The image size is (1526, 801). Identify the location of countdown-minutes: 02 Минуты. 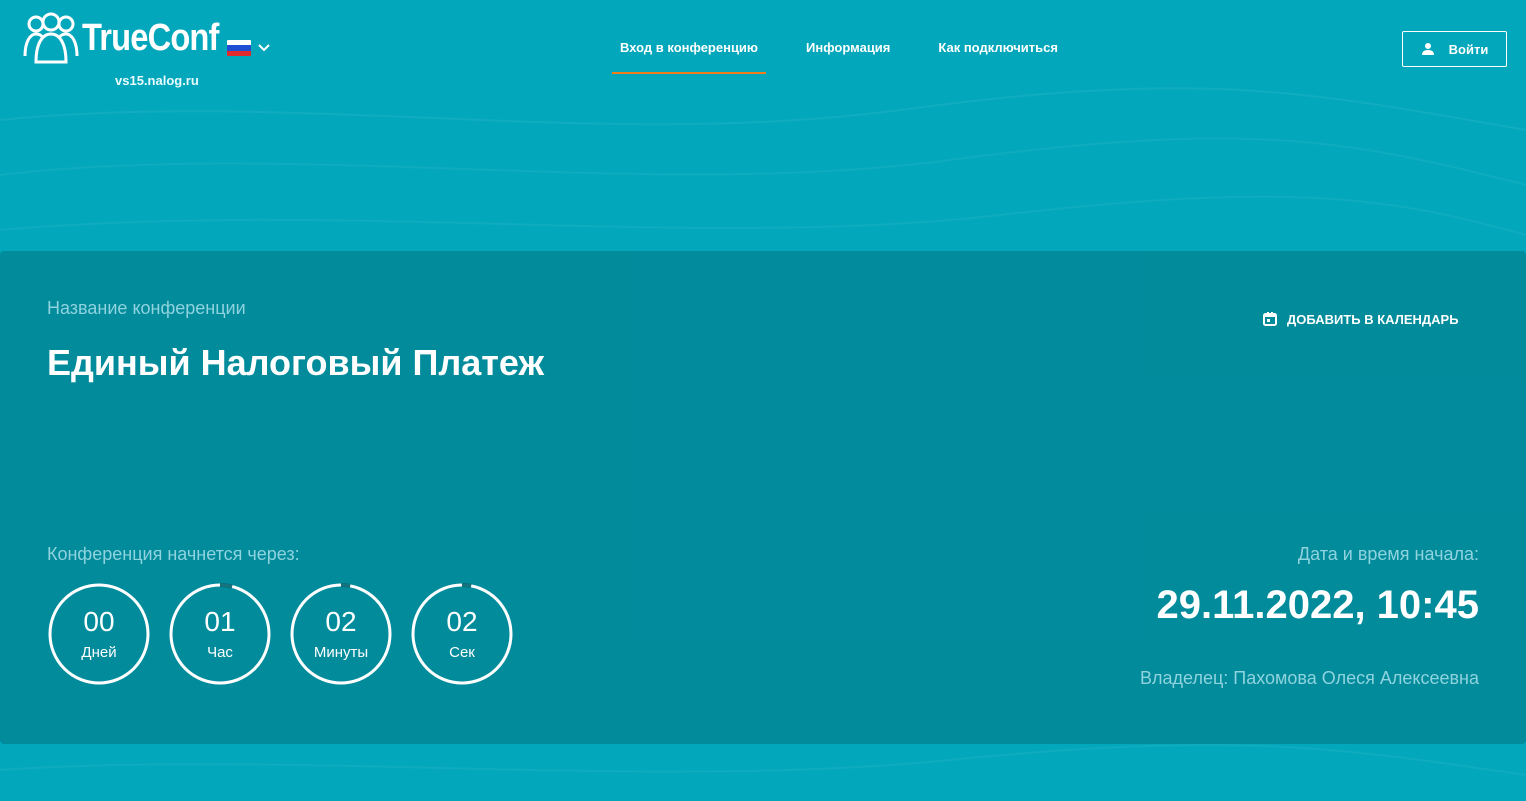
(341, 634).